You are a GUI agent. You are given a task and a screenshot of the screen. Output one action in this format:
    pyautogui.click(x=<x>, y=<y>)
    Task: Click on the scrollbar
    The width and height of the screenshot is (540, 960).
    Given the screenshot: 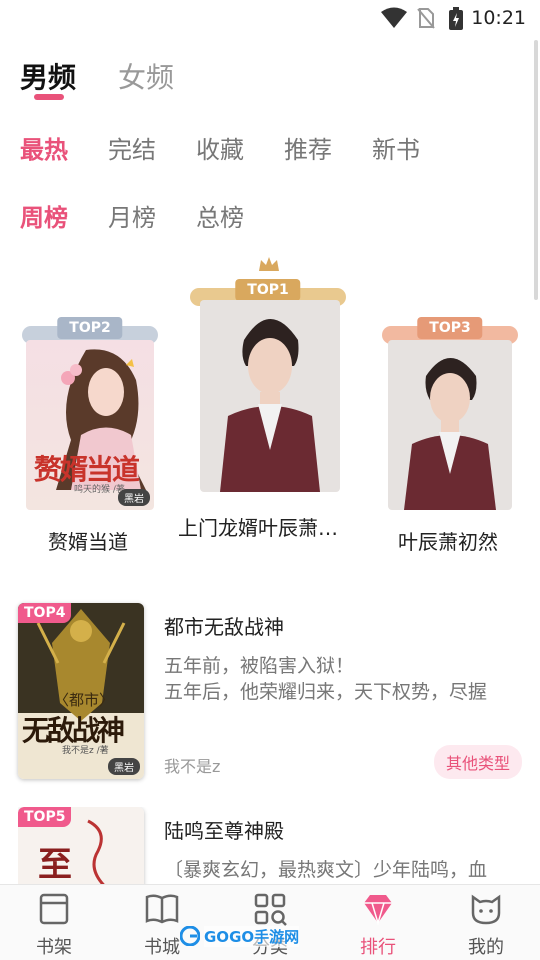 What is the action you would take?
    pyautogui.click(x=536, y=170)
    